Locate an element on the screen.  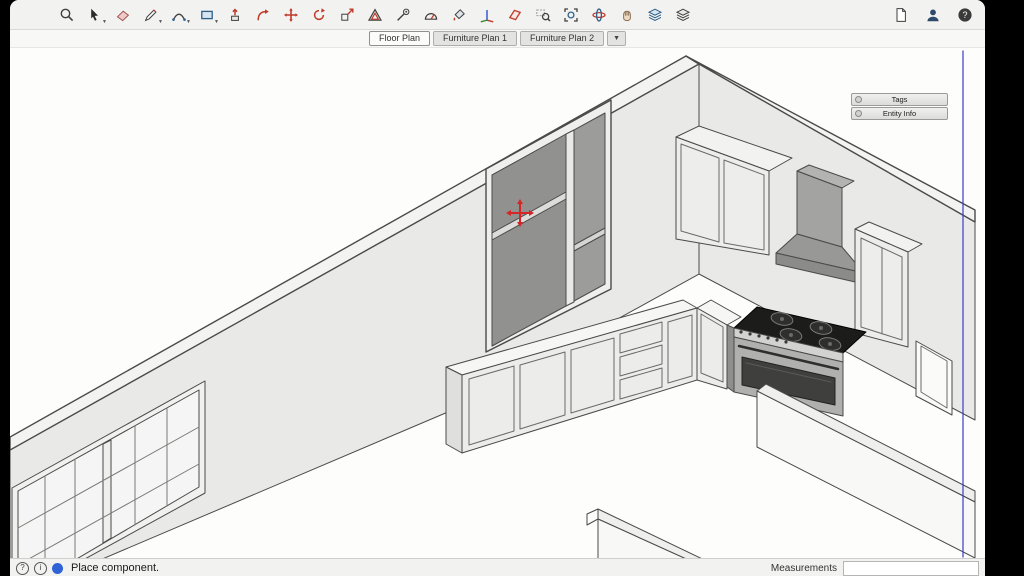
axes-icon is located at coordinates (486, 15).